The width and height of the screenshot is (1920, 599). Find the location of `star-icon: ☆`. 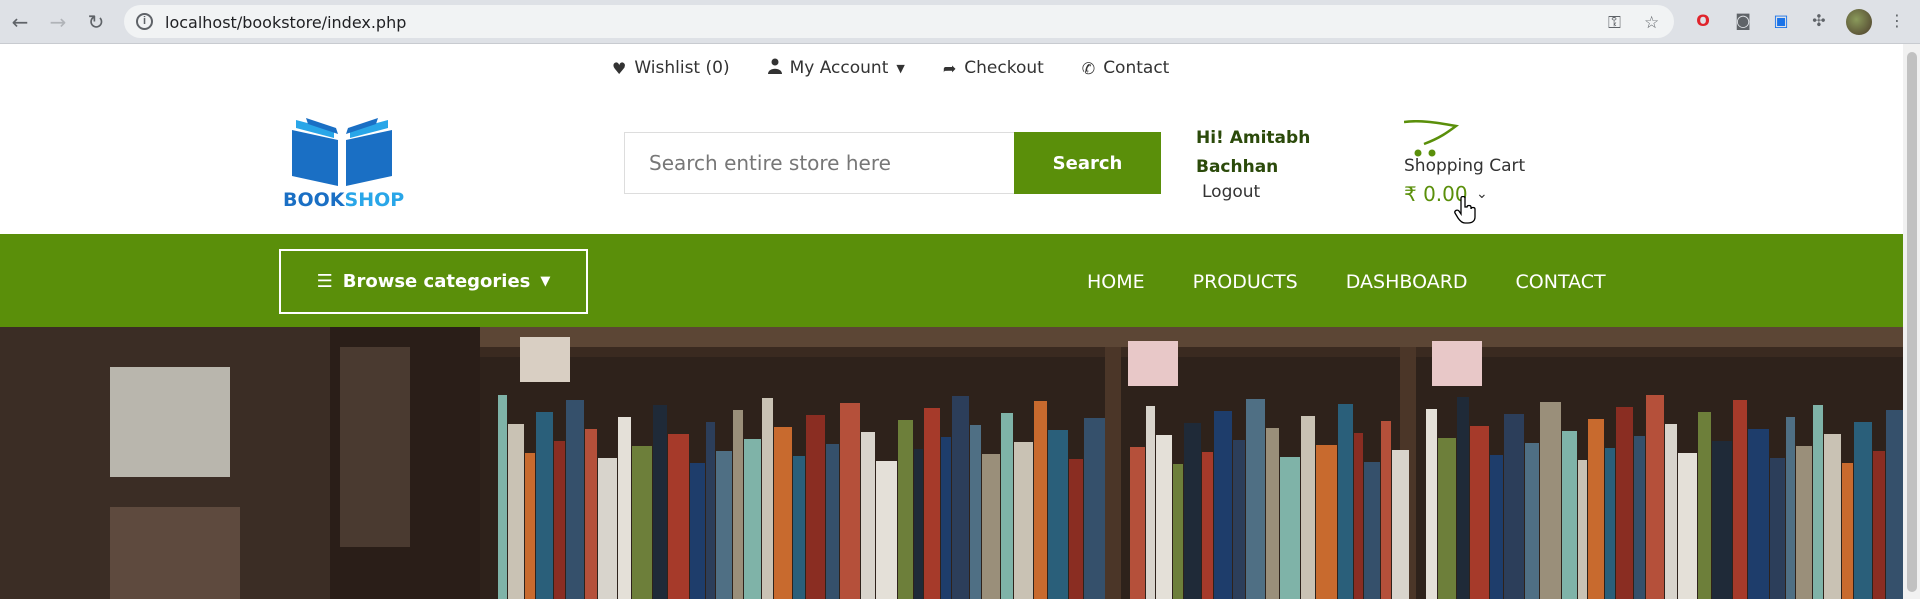

star-icon: ☆ is located at coordinates (1651, 23).